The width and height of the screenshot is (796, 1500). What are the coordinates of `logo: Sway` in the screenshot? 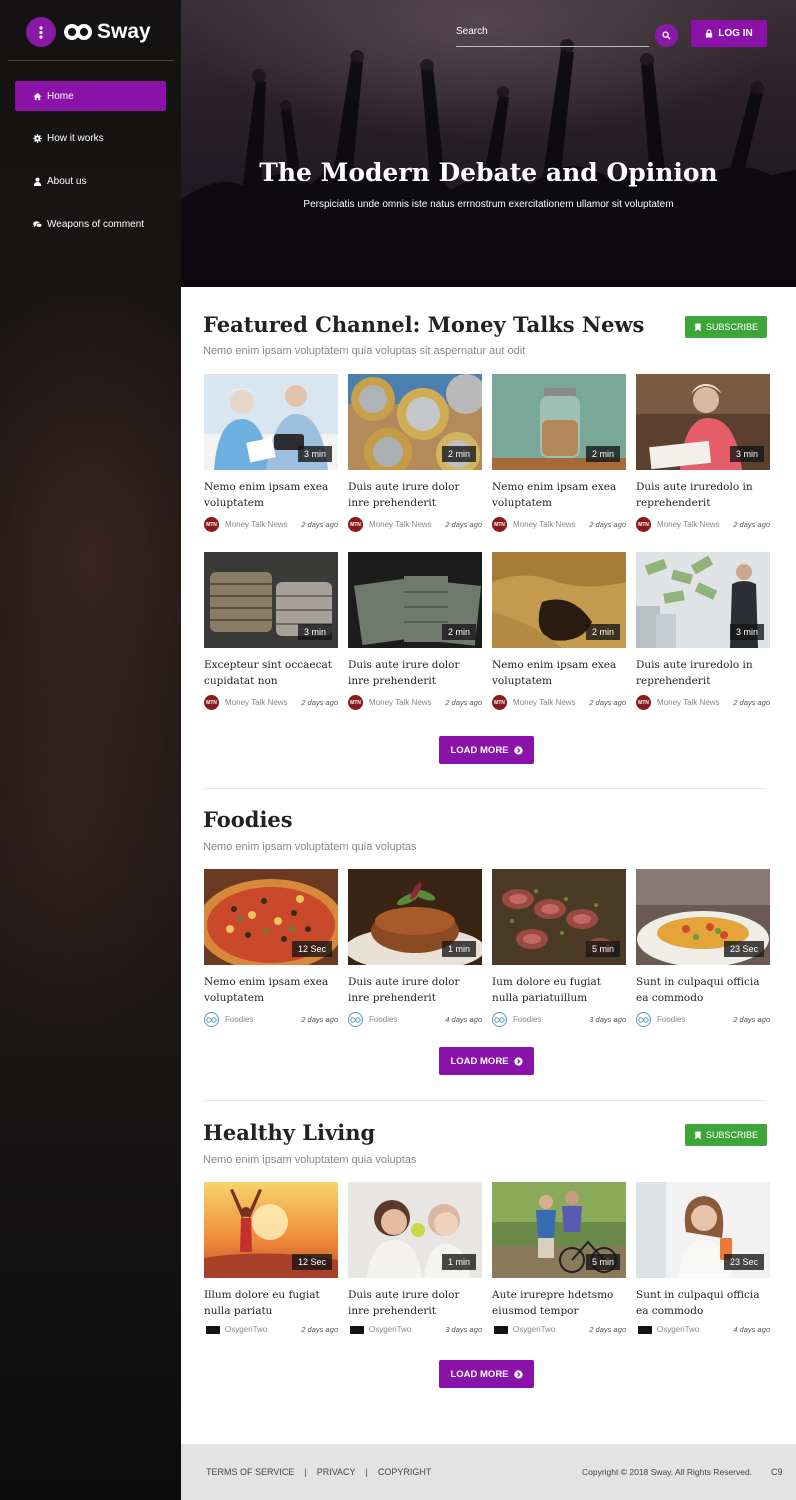 It's located at (88, 32).